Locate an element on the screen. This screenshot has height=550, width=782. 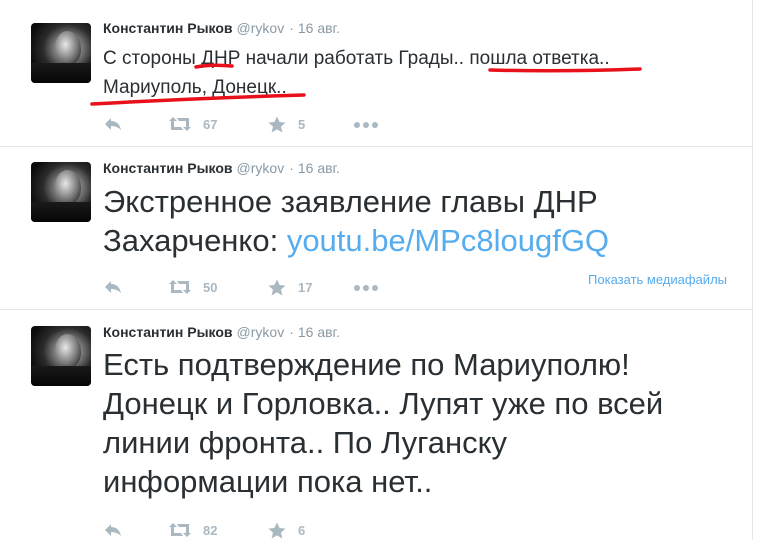
tweet-actions: 82 6 is located at coordinates (423, 531).